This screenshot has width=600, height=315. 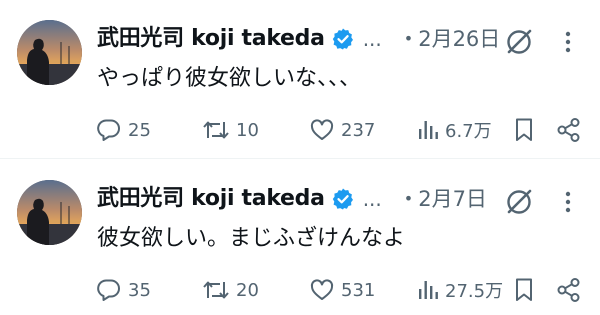 I want to click on retweet-count: 20, so click(x=247, y=290).